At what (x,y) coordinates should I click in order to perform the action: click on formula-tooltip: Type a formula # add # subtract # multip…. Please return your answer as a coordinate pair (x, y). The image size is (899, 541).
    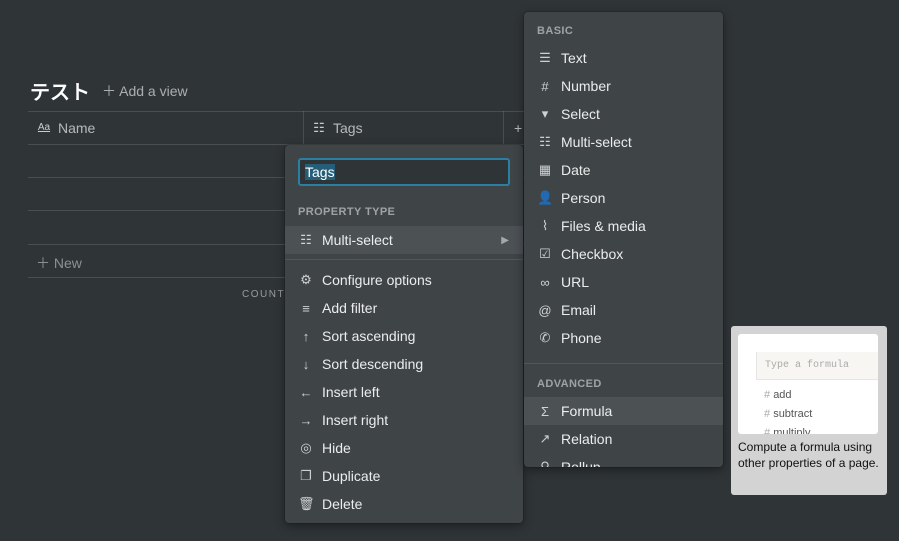
    Looking at the image, I should click on (809, 410).